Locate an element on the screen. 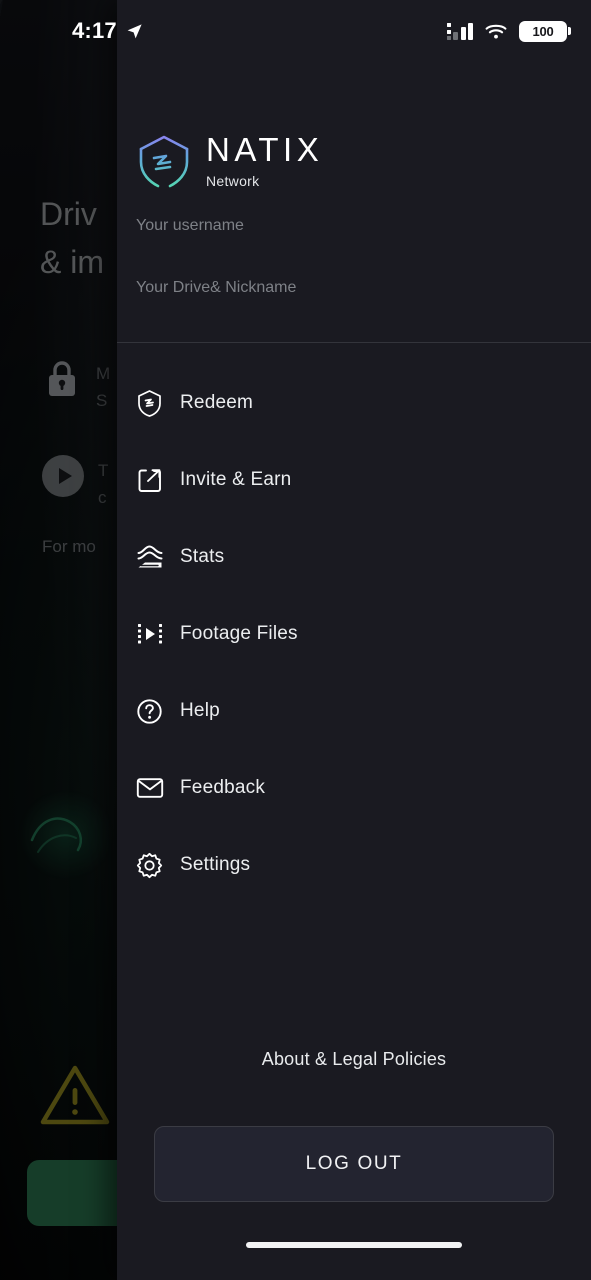 This screenshot has width=591, height=1280. log-out-button: LOG OUT is located at coordinates (354, 1164).